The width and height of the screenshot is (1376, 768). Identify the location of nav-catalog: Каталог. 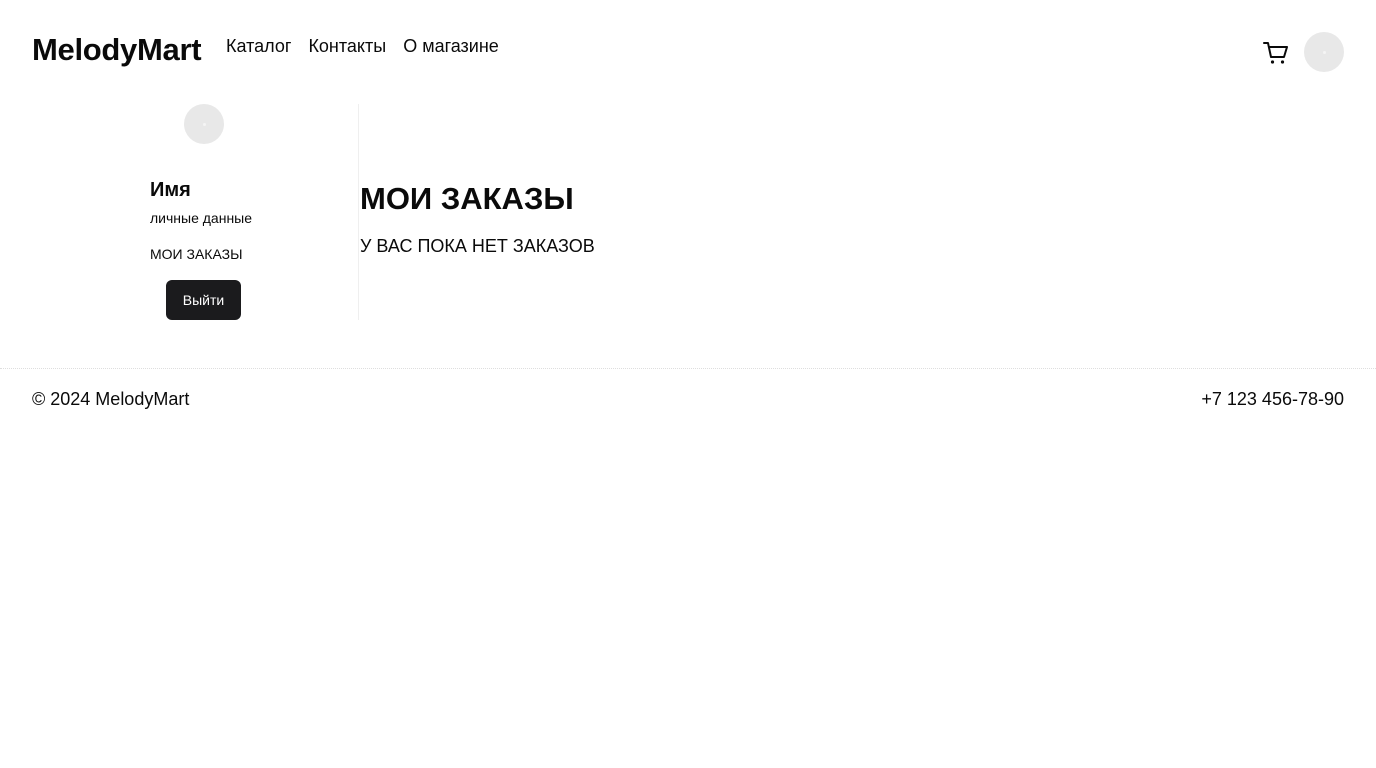
(258, 46).